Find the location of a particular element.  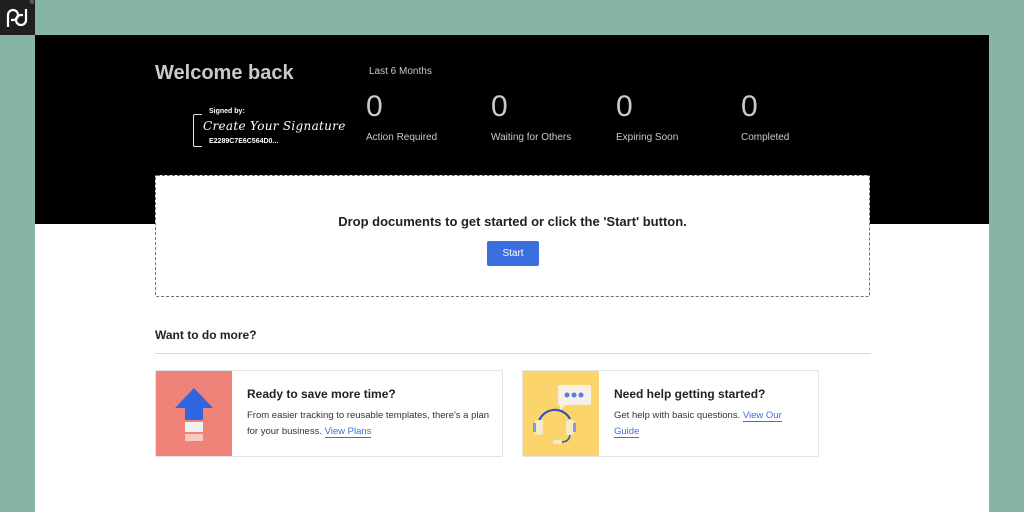

start-button: Start is located at coordinates (513, 253).